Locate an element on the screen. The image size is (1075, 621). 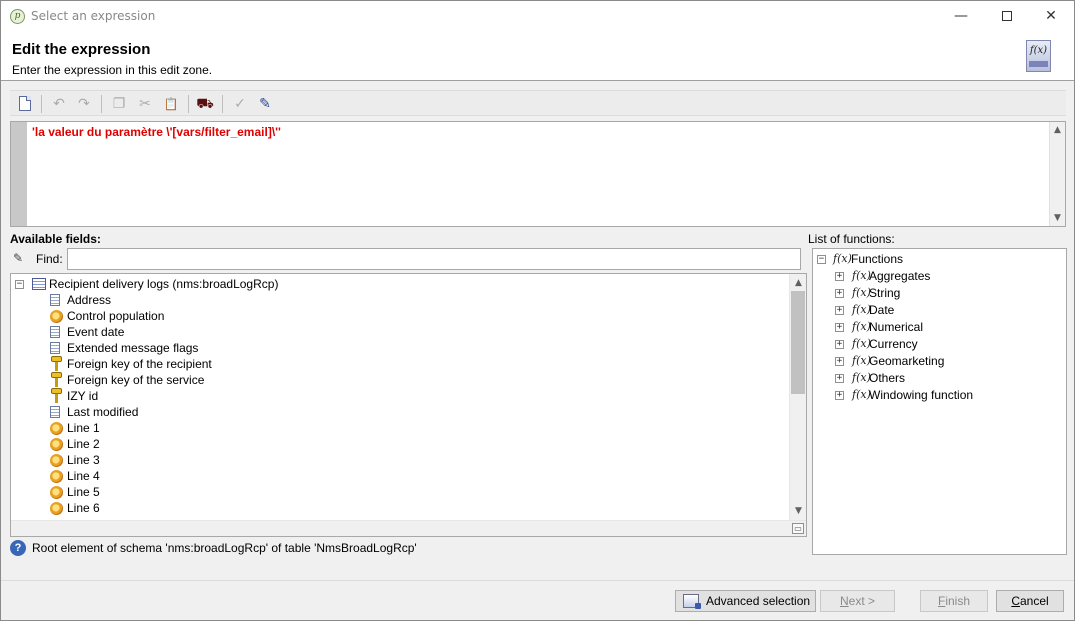
find-input is located at coordinates (434, 259).